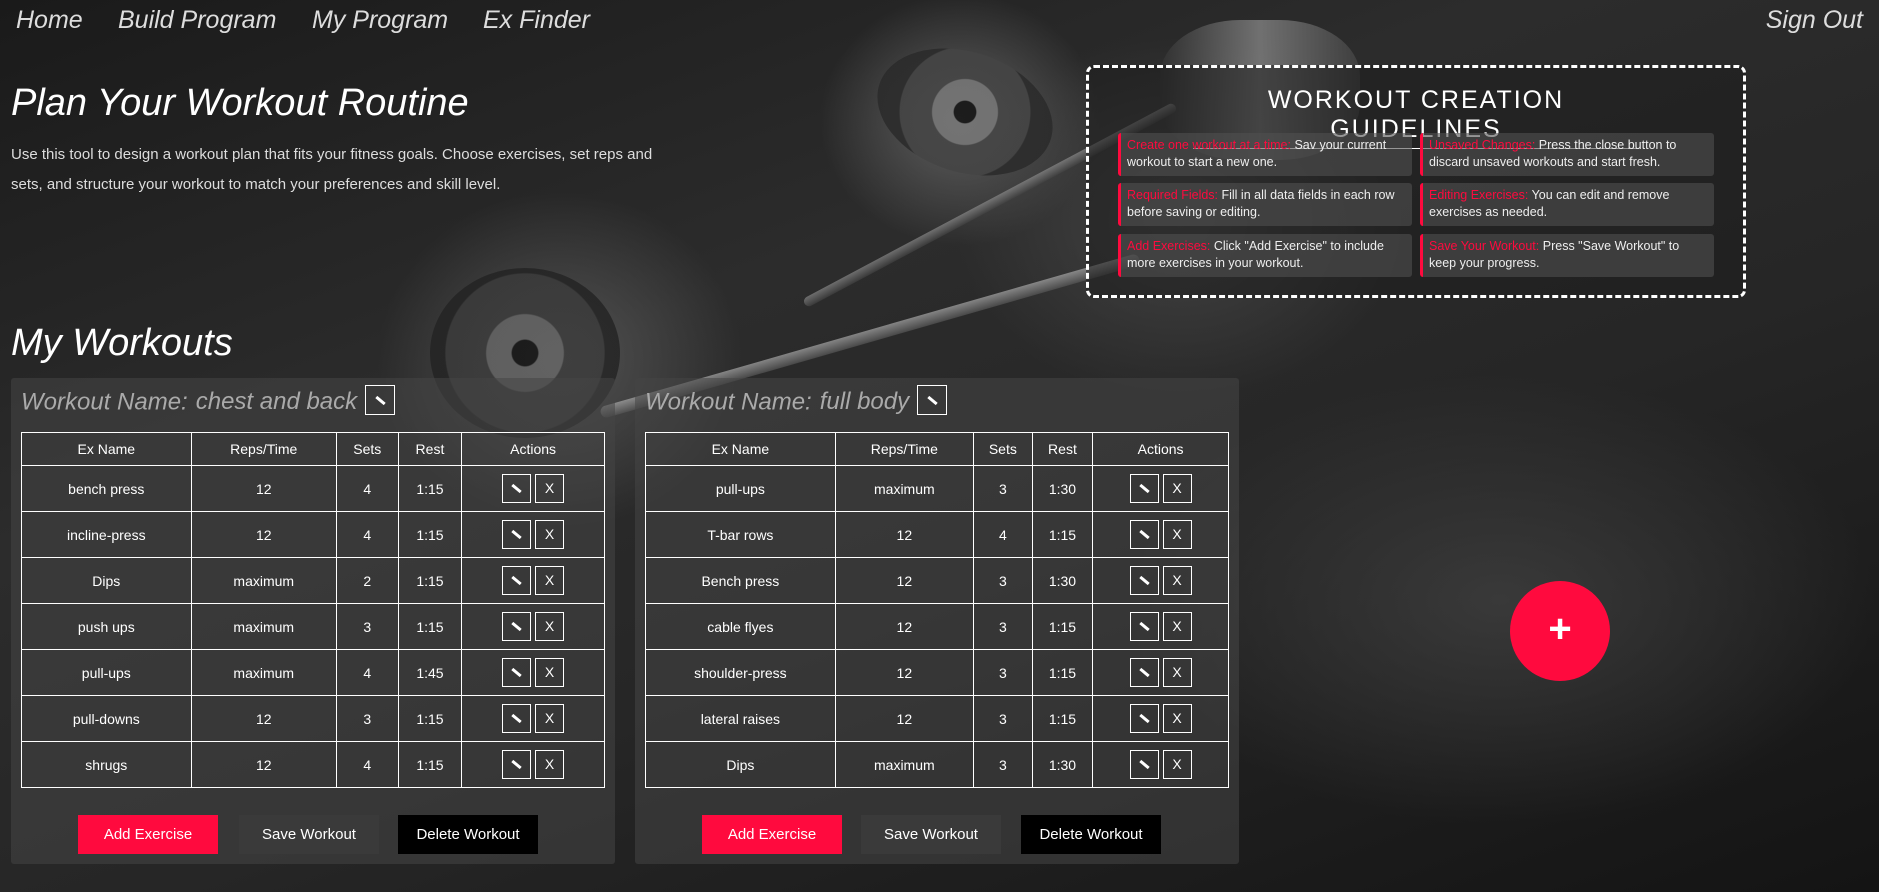 The image size is (1879, 892). What do you see at coordinates (263, 626) in the screenshot?
I see `cell-reps: maximum` at bounding box center [263, 626].